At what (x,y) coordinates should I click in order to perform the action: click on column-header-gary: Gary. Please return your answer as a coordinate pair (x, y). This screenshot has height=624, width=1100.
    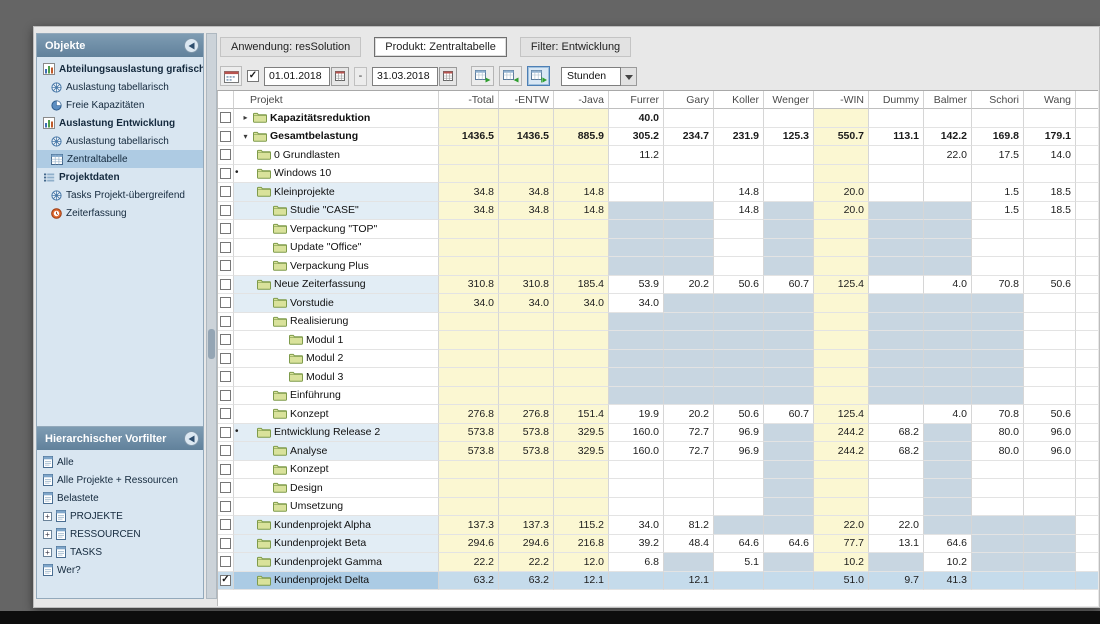
    Looking at the image, I should click on (689, 100).